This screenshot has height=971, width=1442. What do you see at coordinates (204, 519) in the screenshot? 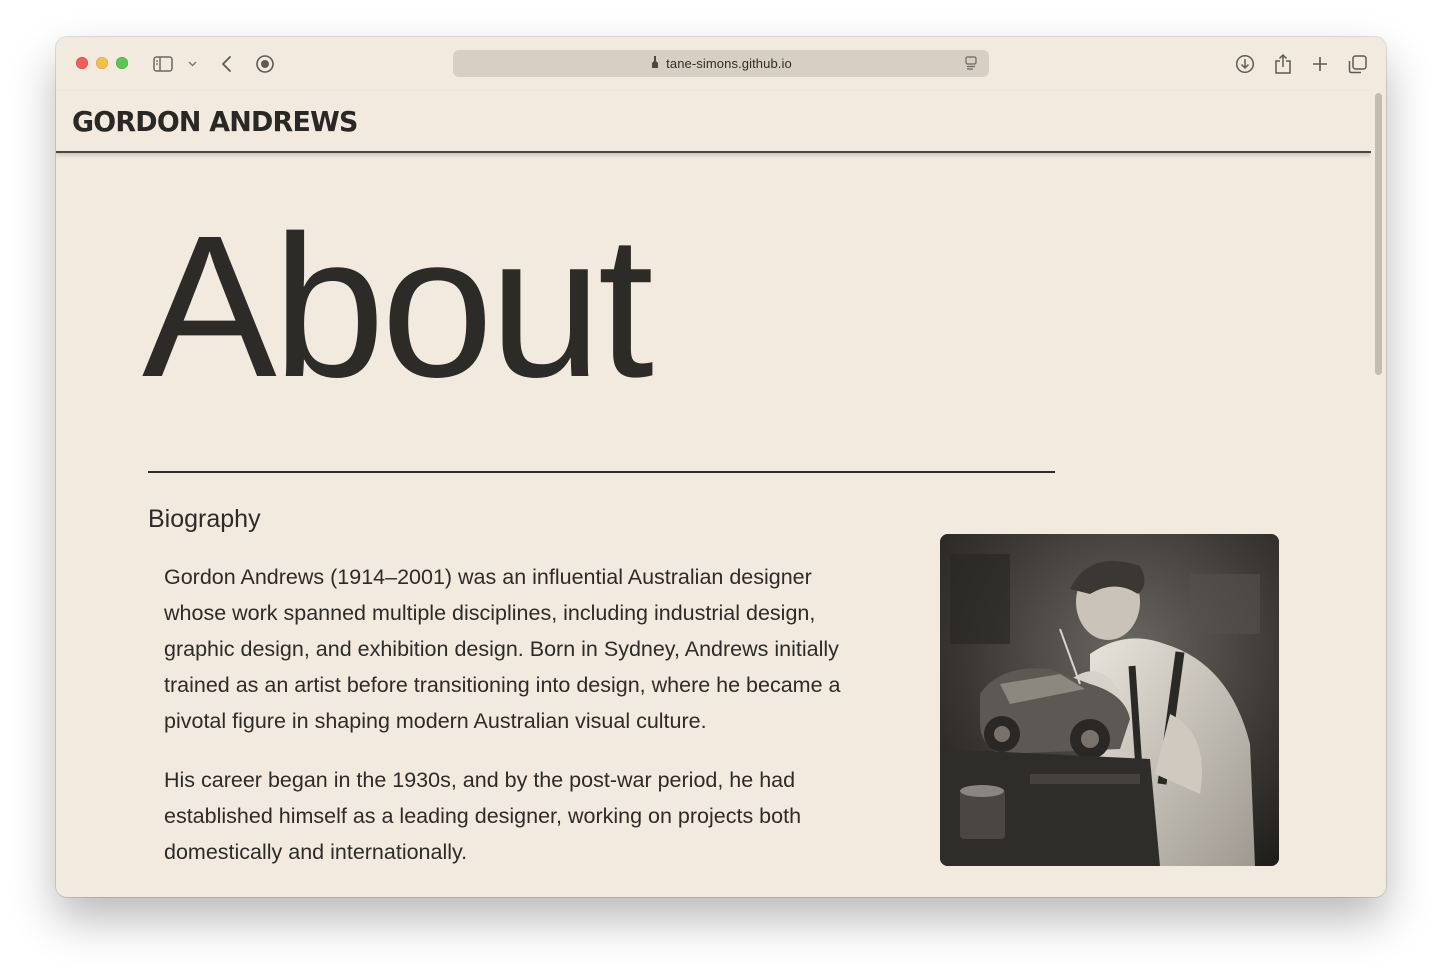
I see `section-heading: Biography` at bounding box center [204, 519].